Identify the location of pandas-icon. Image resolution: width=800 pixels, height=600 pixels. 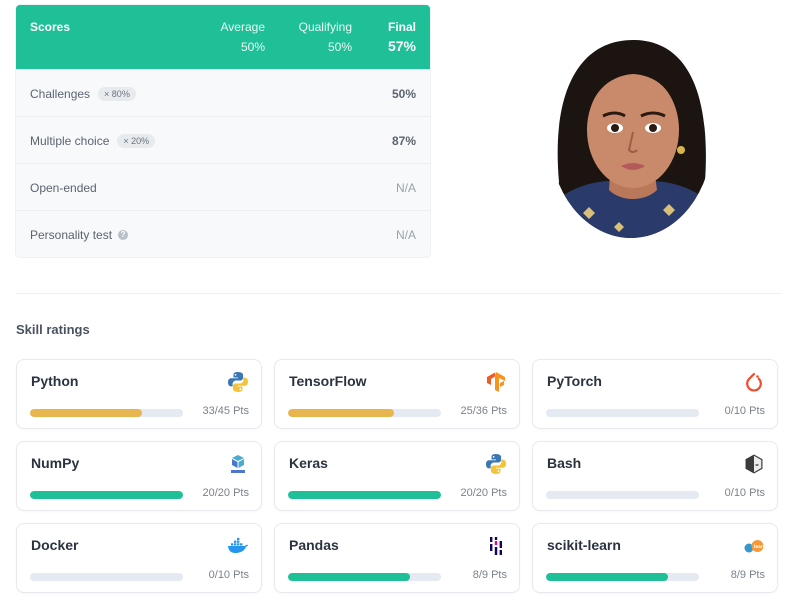
(496, 546).